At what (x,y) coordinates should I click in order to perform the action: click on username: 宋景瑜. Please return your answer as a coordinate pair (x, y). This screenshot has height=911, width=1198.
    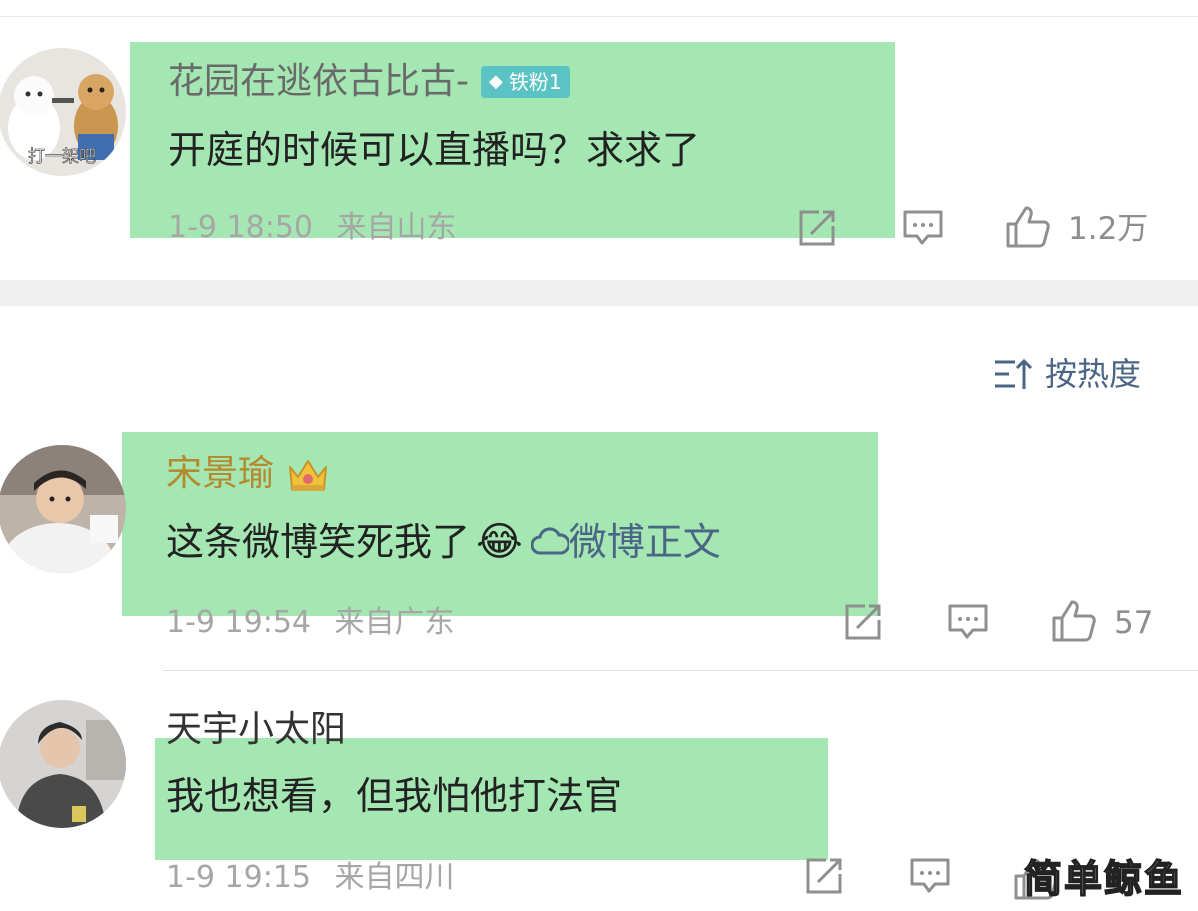
    Looking at the image, I should click on (220, 474).